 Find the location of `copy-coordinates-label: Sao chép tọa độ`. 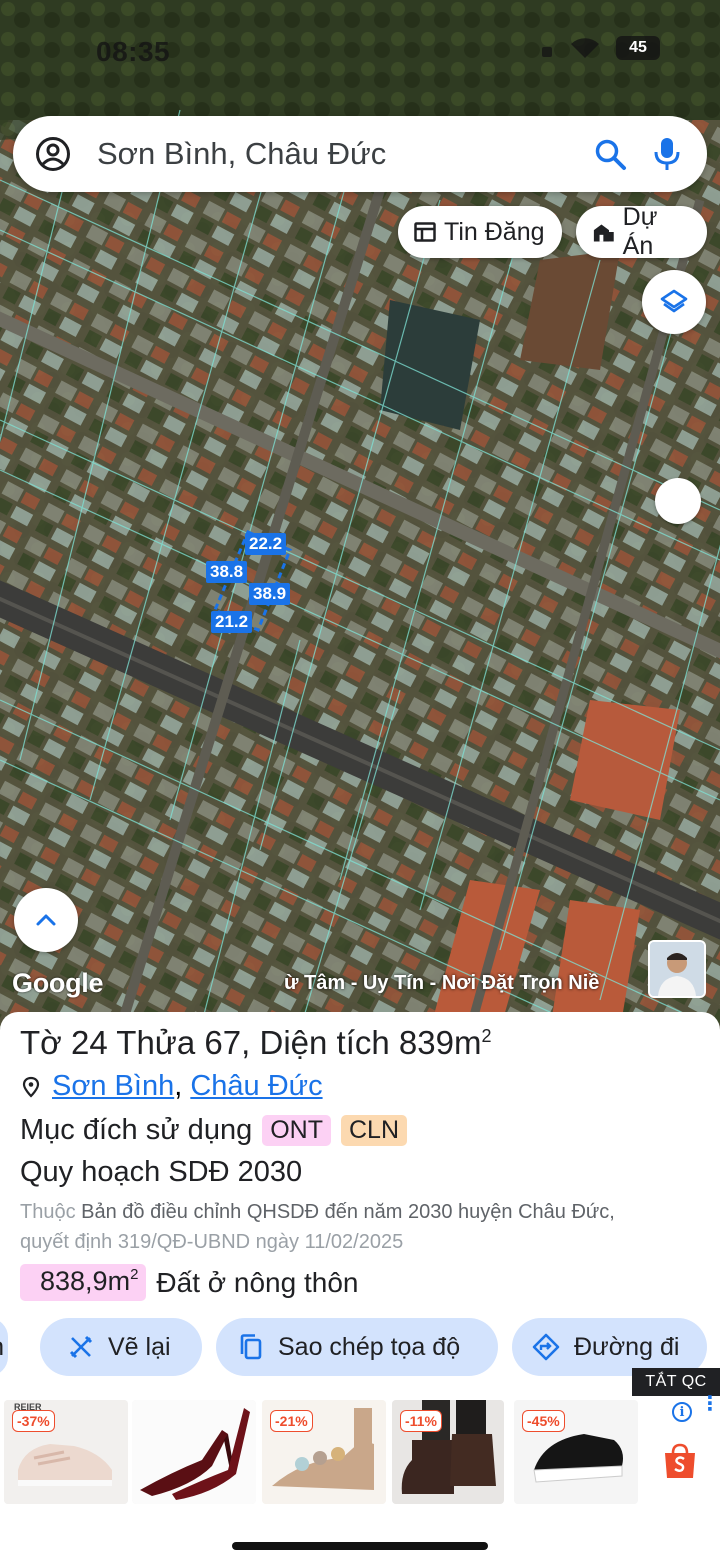

copy-coordinates-label: Sao chép tọa độ is located at coordinates (369, 1346).